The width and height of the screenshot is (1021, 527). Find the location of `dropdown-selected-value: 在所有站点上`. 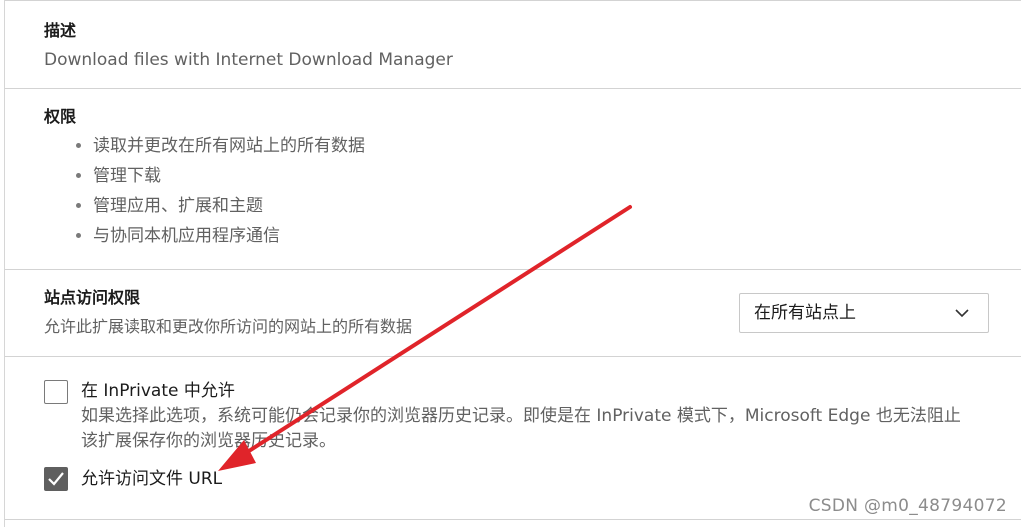

dropdown-selected-value: 在所有站点上 is located at coordinates (805, 313).